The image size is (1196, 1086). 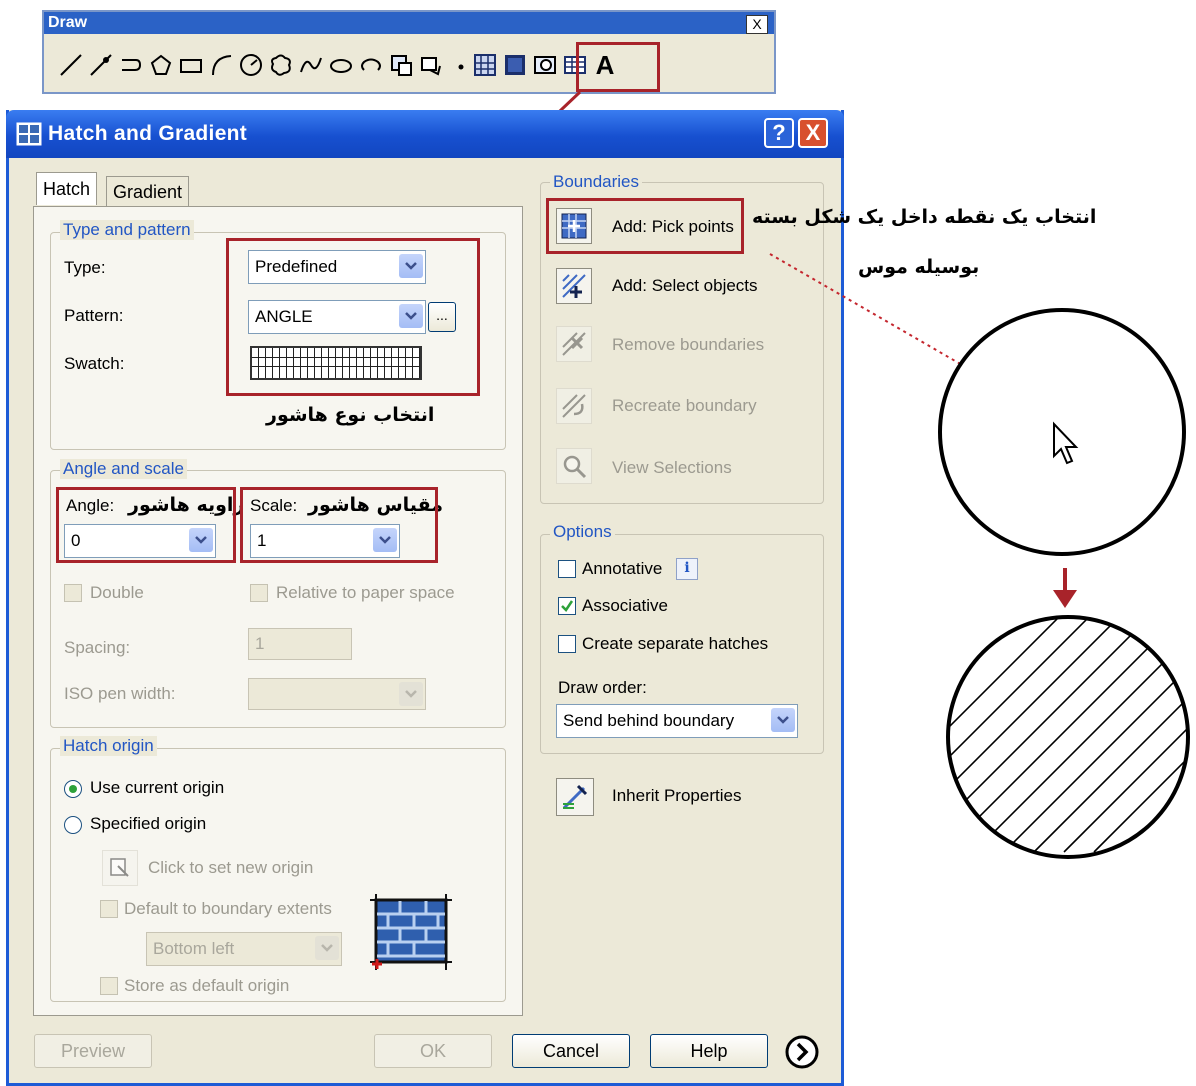 What do you see at coordinates (709, 1051) in the screenshot?
I see `help-button: Help` at bounding box center [709, 1051].